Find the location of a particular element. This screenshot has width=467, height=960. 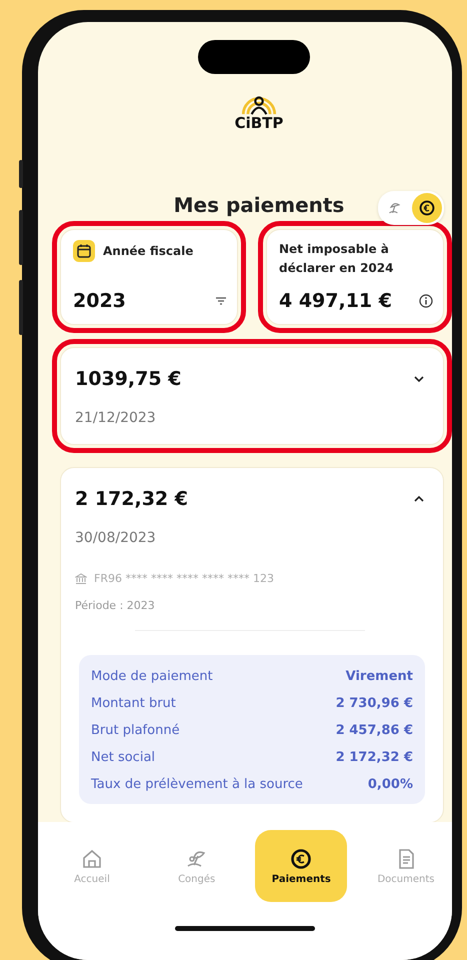

payment-amount: 1039,75 € is located at coordinates (128, 379).